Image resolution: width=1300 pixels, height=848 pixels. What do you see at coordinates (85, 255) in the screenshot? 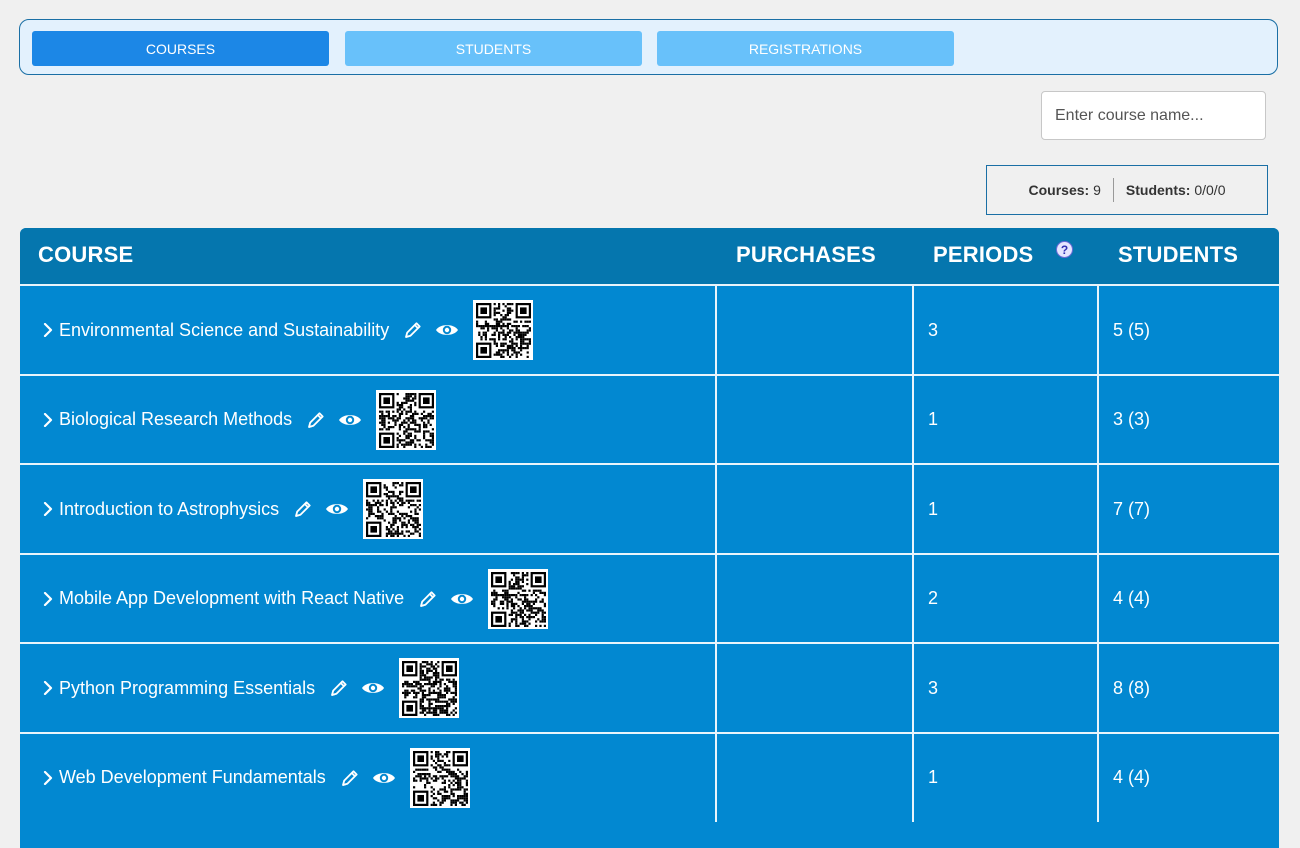
I see `header-course: COURSE` at bounding box center [85, 255].